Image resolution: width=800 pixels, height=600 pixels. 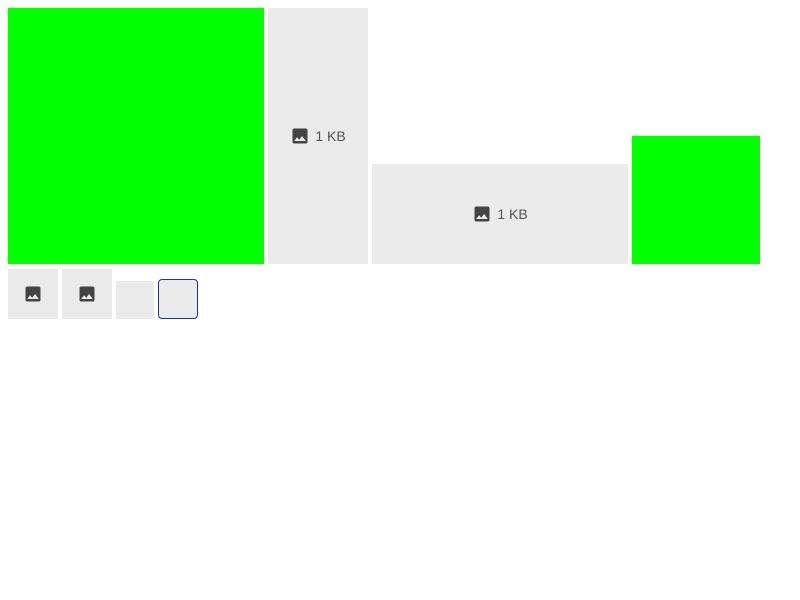 I want to click on gallery-placeholder-2: 1 KB, so click(x=500, y=214).